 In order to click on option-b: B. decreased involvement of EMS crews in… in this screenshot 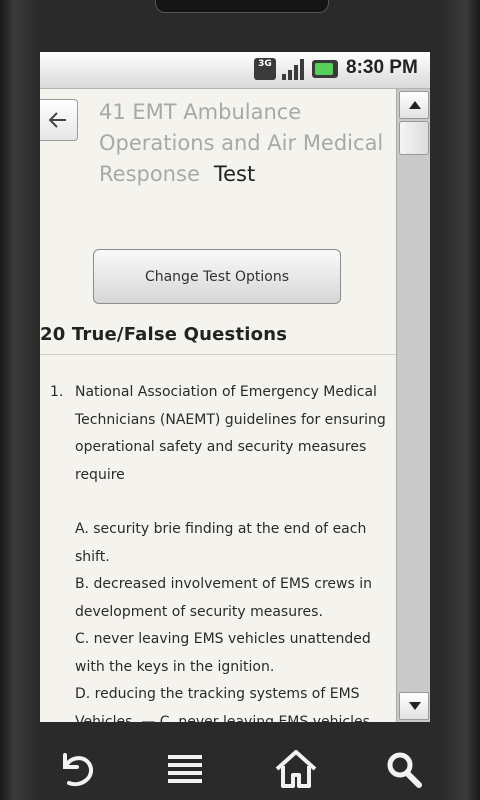, I will do `click(223, 598)`.